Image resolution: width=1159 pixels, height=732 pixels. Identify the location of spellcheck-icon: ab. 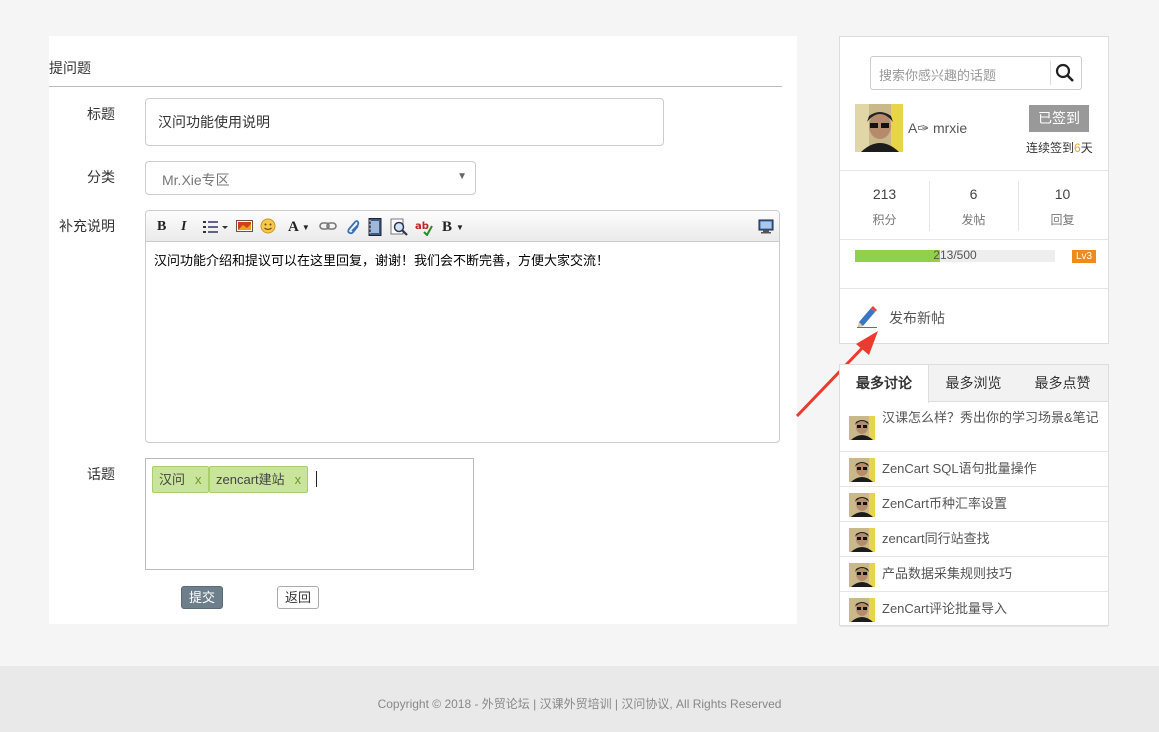
(424, 227).